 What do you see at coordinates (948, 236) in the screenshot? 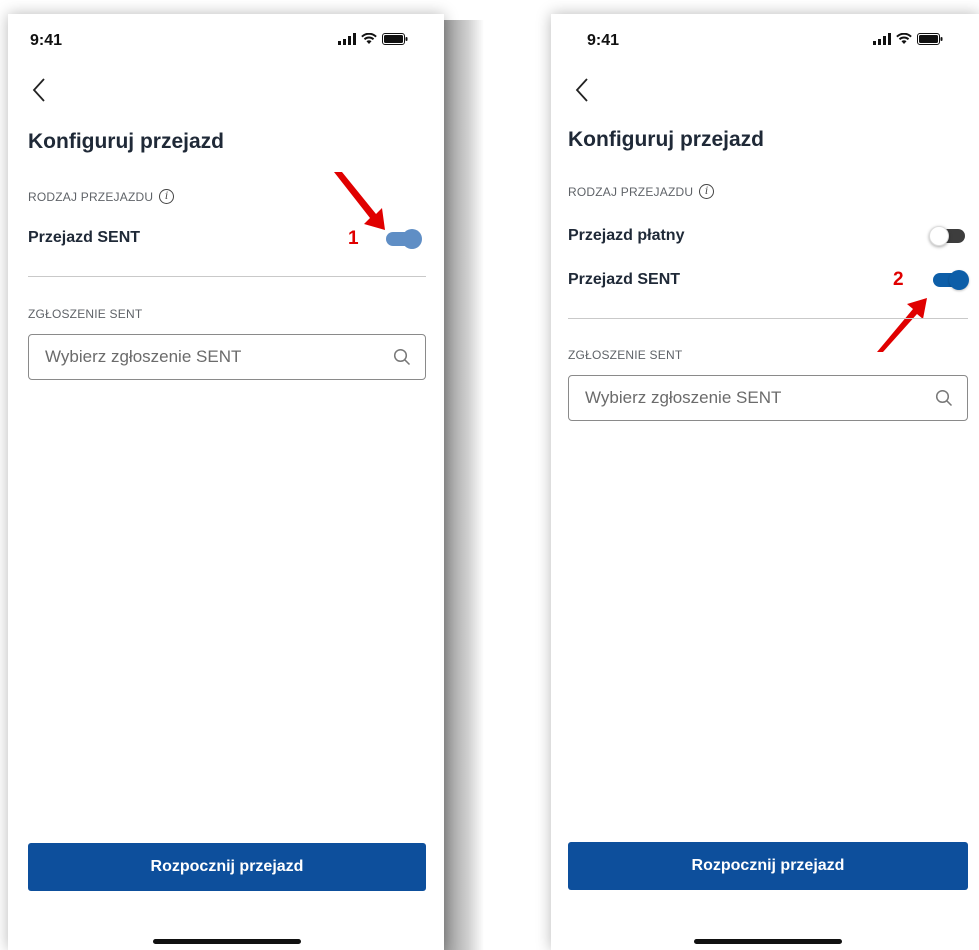
I see `paid-toggle` at bounding box center [948, 236].